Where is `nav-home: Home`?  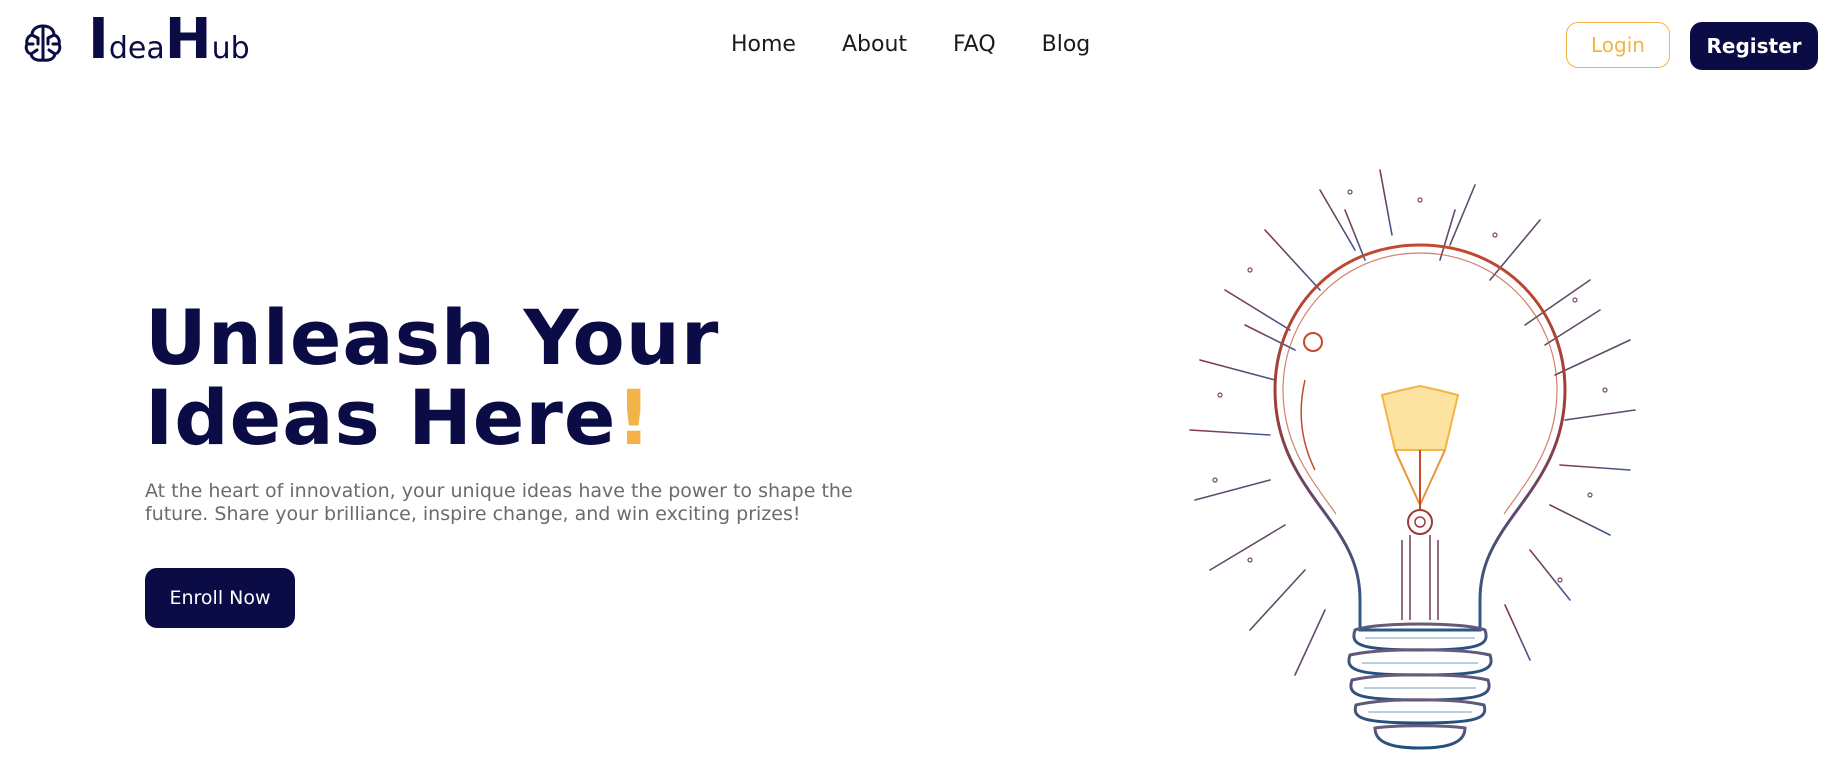
nav-home: Home is located at coordinates (763, 45).